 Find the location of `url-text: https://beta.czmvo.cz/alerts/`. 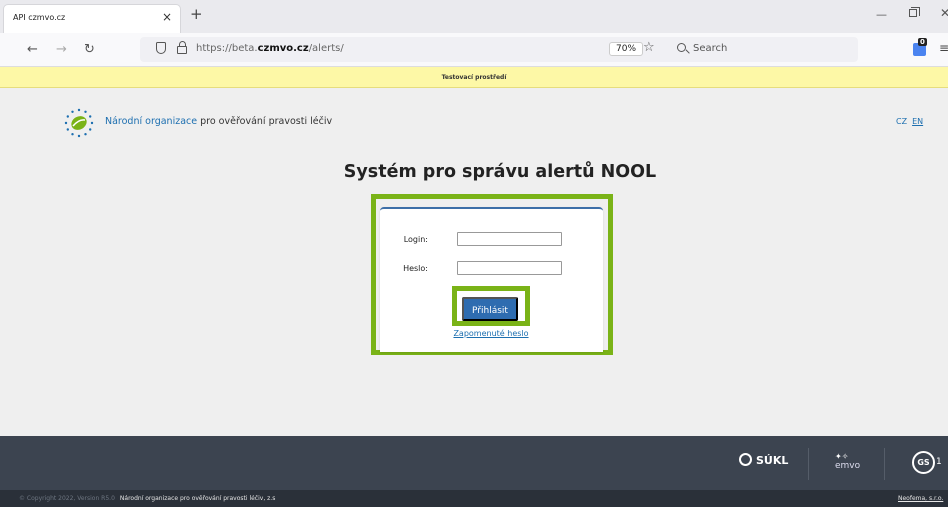

url-text: https://beta.czmvo.cz/alerts/ is located at coordinates (270, 48).